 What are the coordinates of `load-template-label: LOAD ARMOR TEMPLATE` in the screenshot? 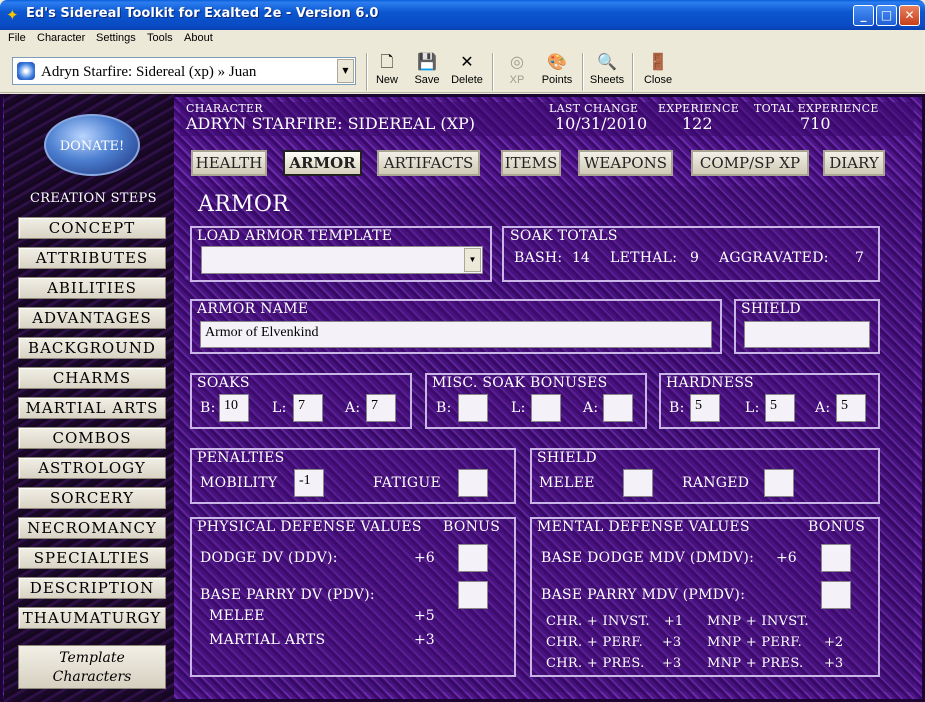 It's located at (295, 236).